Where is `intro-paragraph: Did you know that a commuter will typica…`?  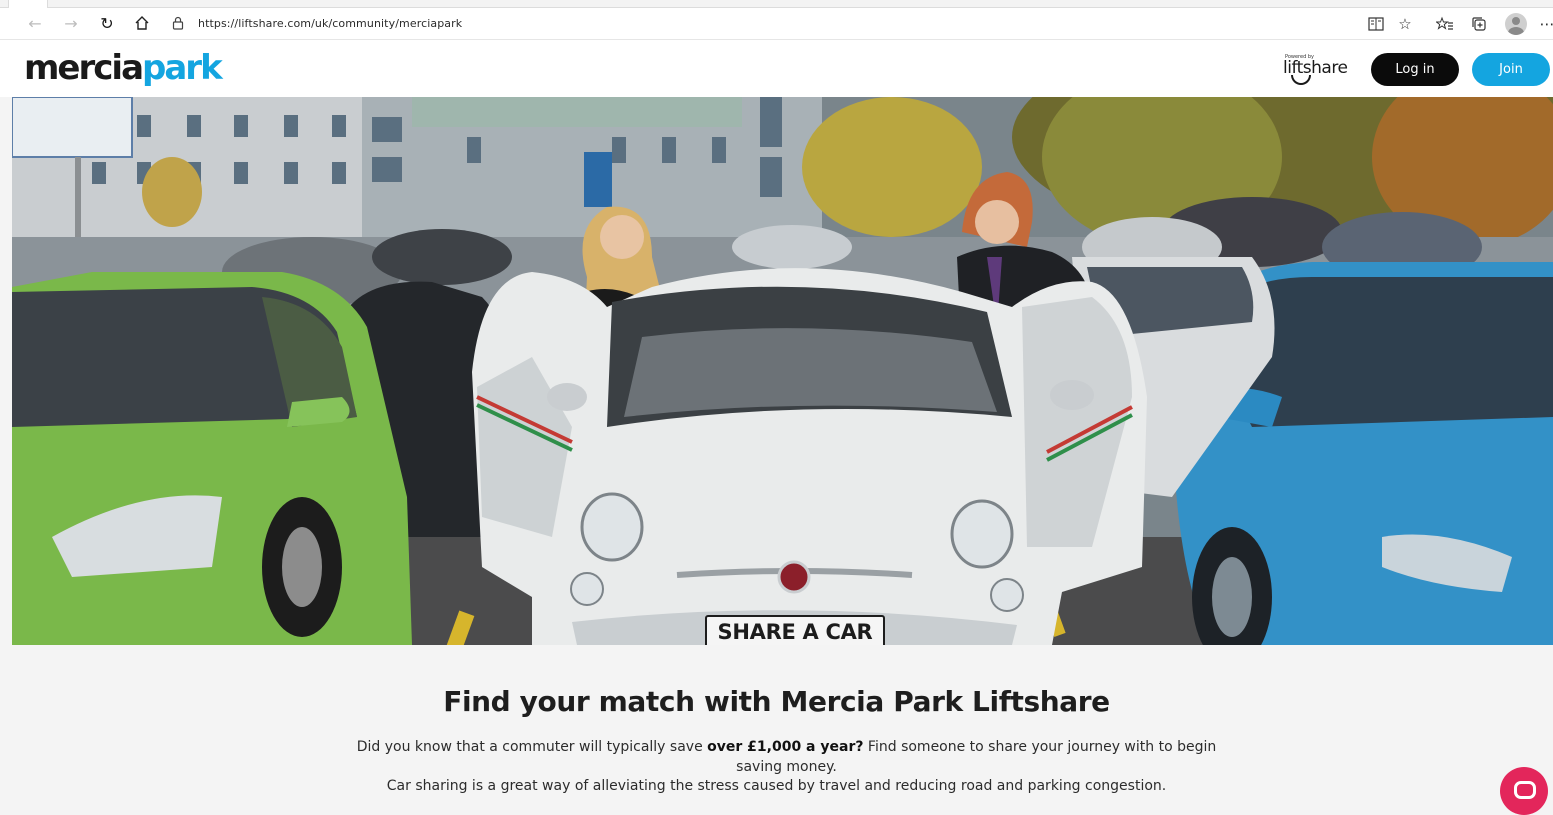
intro-paragraph: Did you know that a commuter will typica… is located at coordinates (786, 757).